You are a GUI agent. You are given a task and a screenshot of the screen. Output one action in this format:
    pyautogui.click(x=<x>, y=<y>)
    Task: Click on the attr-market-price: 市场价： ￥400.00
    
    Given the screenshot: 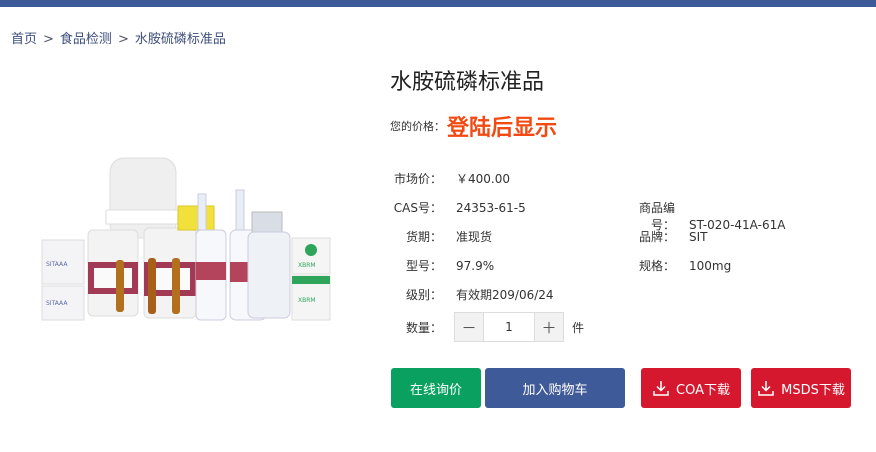 What is the action you would take?
    pyautogui.click(x=450, y=178)
    